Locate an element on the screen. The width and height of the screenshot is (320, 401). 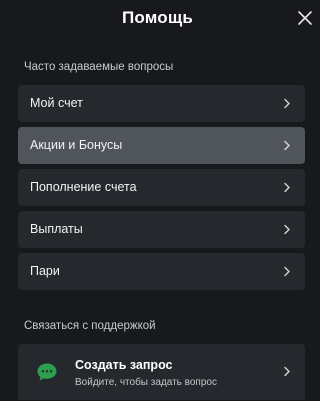
faq-item-my-account: Мой счет is located at coordinates (161, 103).